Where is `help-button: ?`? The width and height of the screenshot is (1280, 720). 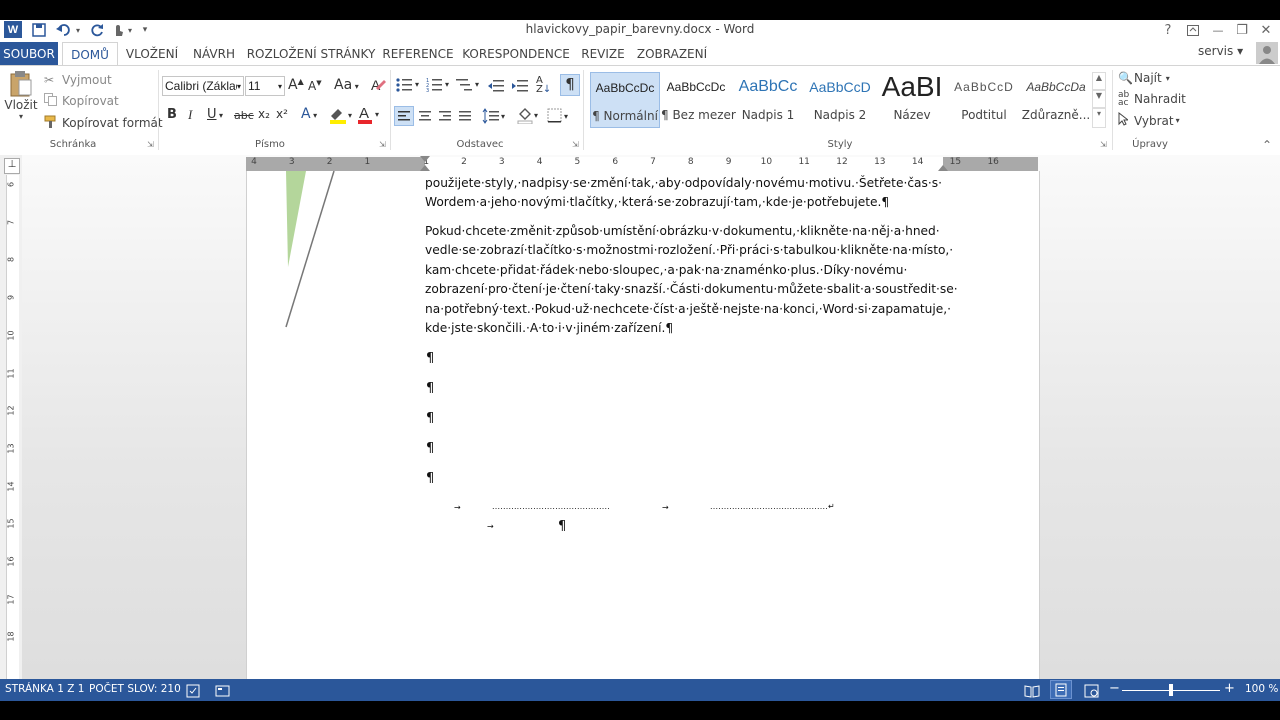 help-button: ? is located at coordinates (1168, 30).